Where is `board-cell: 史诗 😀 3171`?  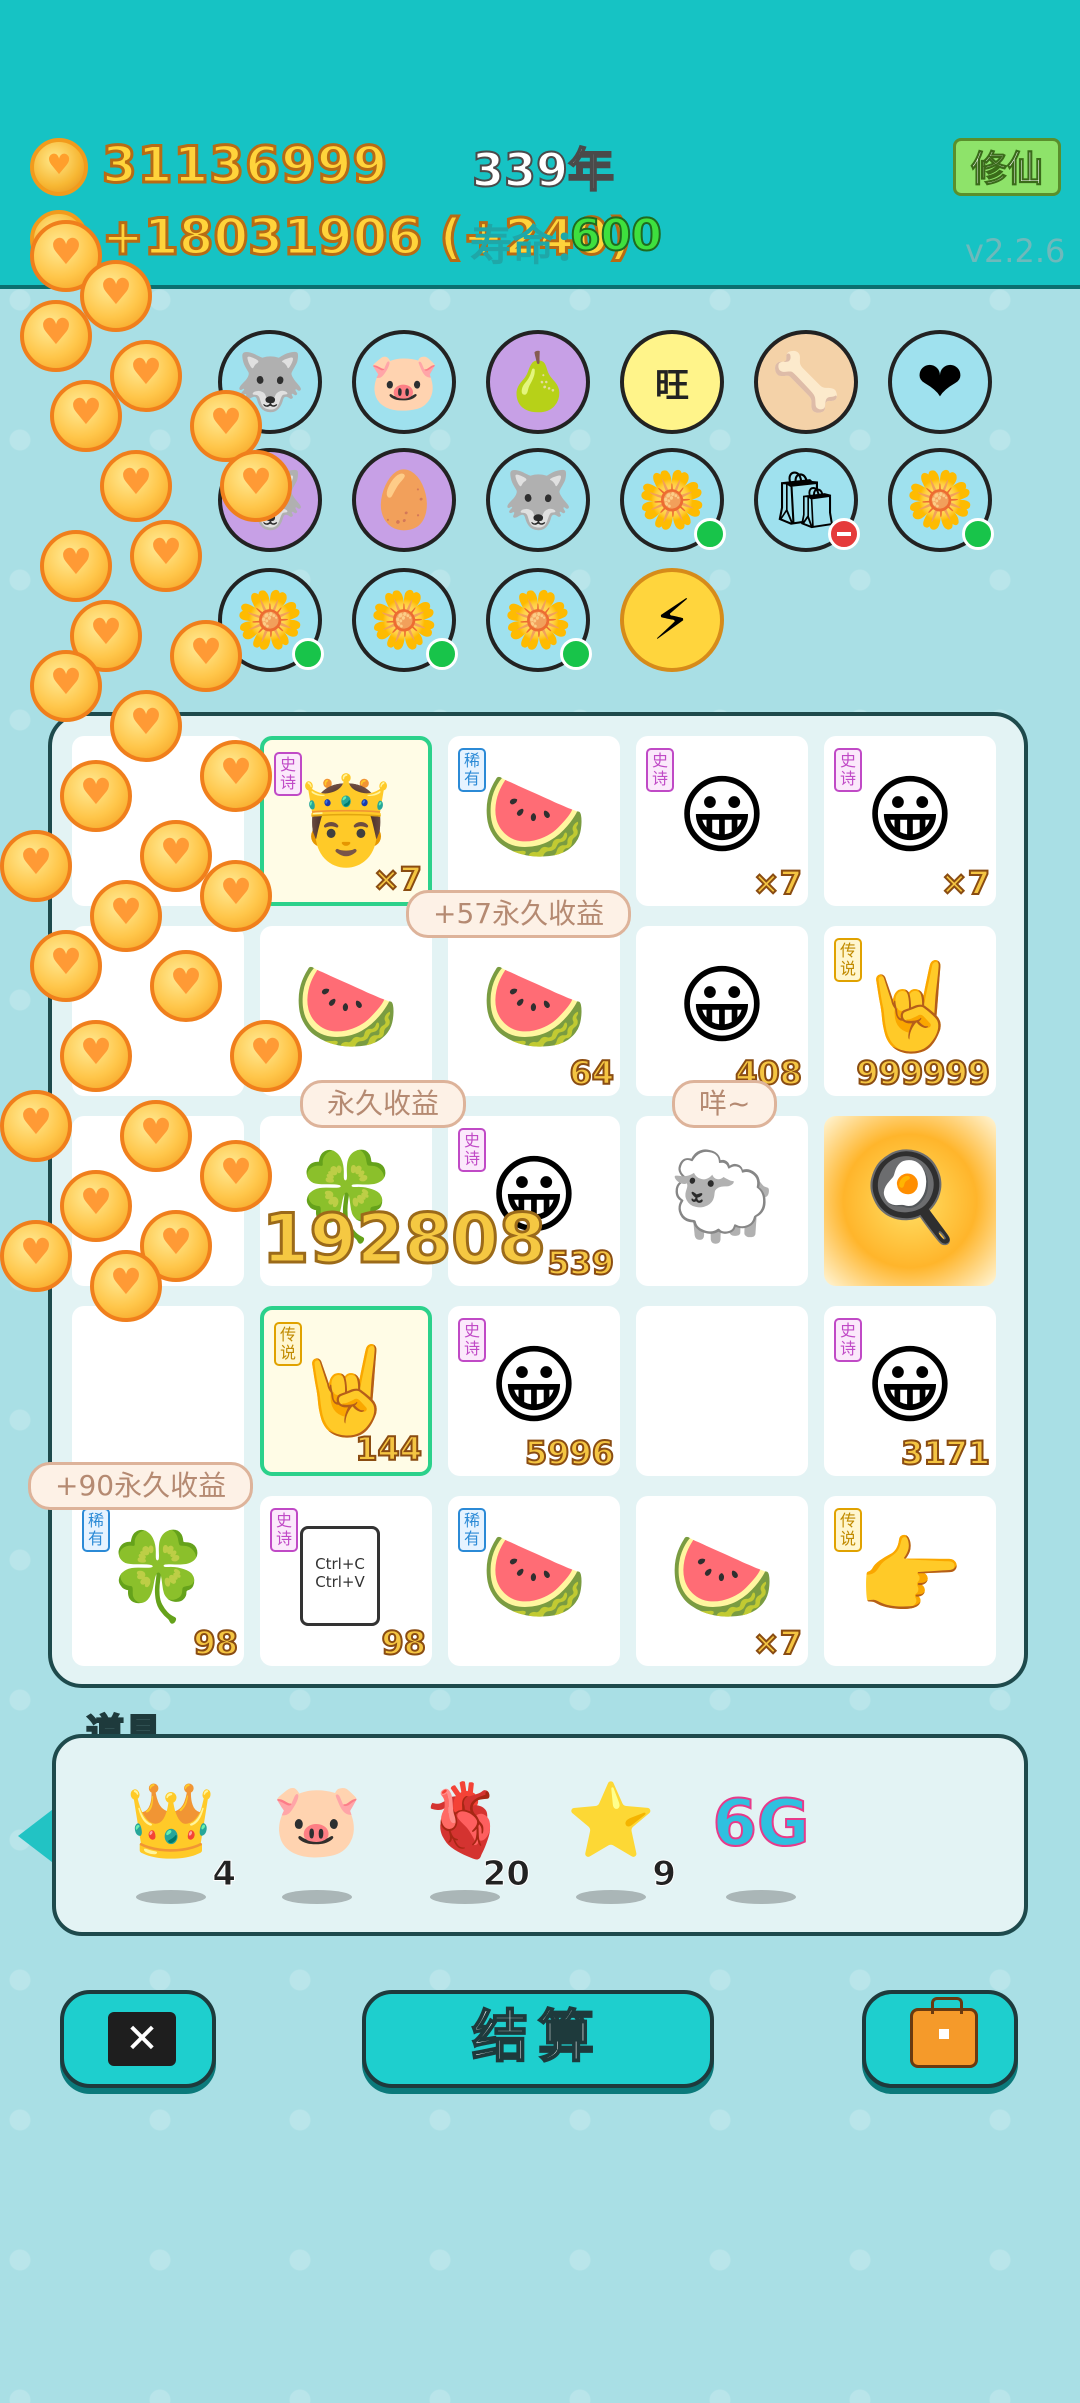 board-cell: 史诗 😀 3171 is located at coordinates (910, 1391).